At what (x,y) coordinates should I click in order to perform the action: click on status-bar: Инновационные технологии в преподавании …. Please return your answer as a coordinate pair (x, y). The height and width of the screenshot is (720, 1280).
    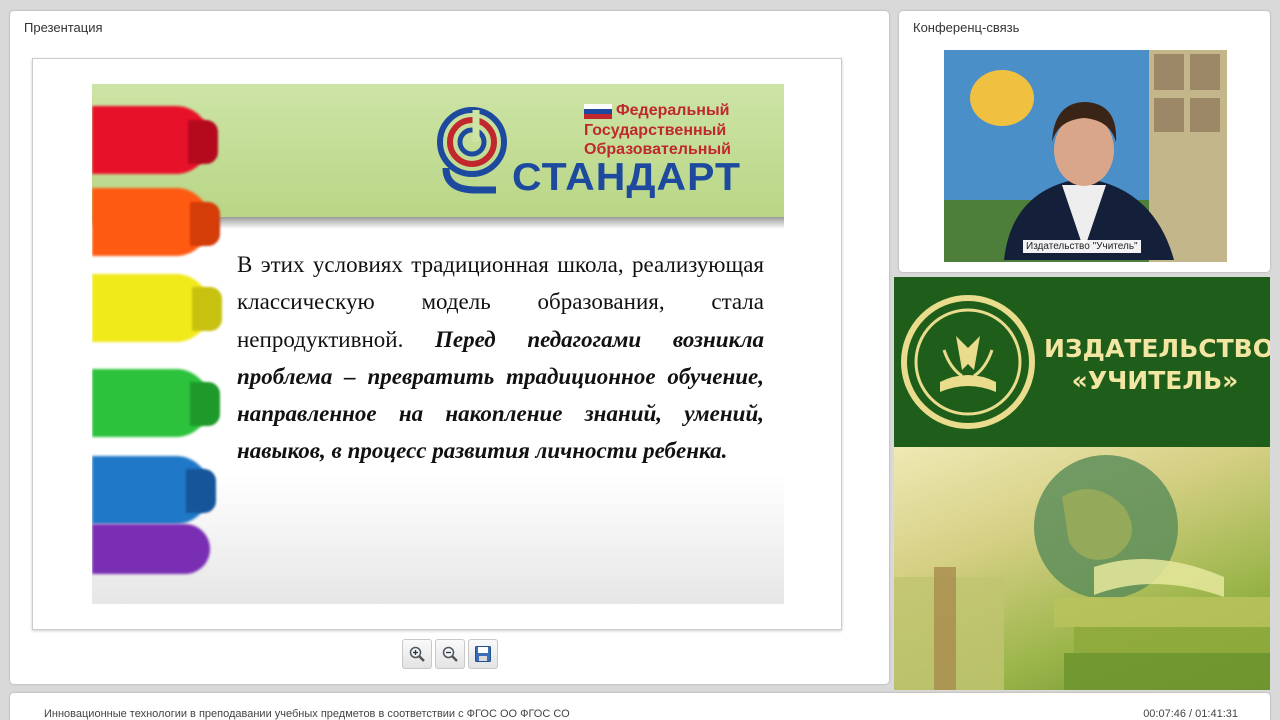
    Looking at the image, I should click on (640, 706).